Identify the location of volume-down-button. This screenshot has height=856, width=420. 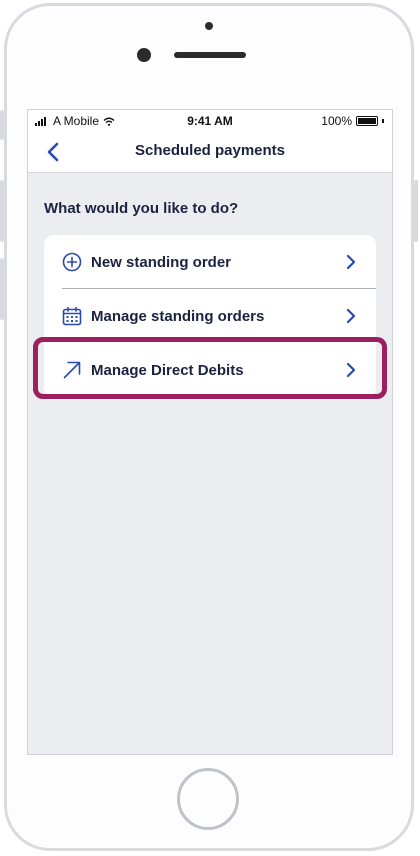
(2, 289).